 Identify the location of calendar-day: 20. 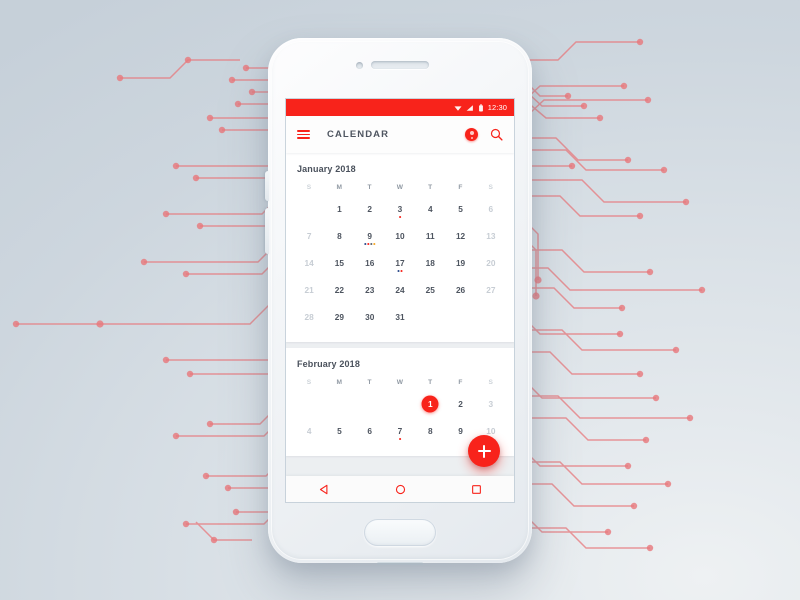
(491, 262).